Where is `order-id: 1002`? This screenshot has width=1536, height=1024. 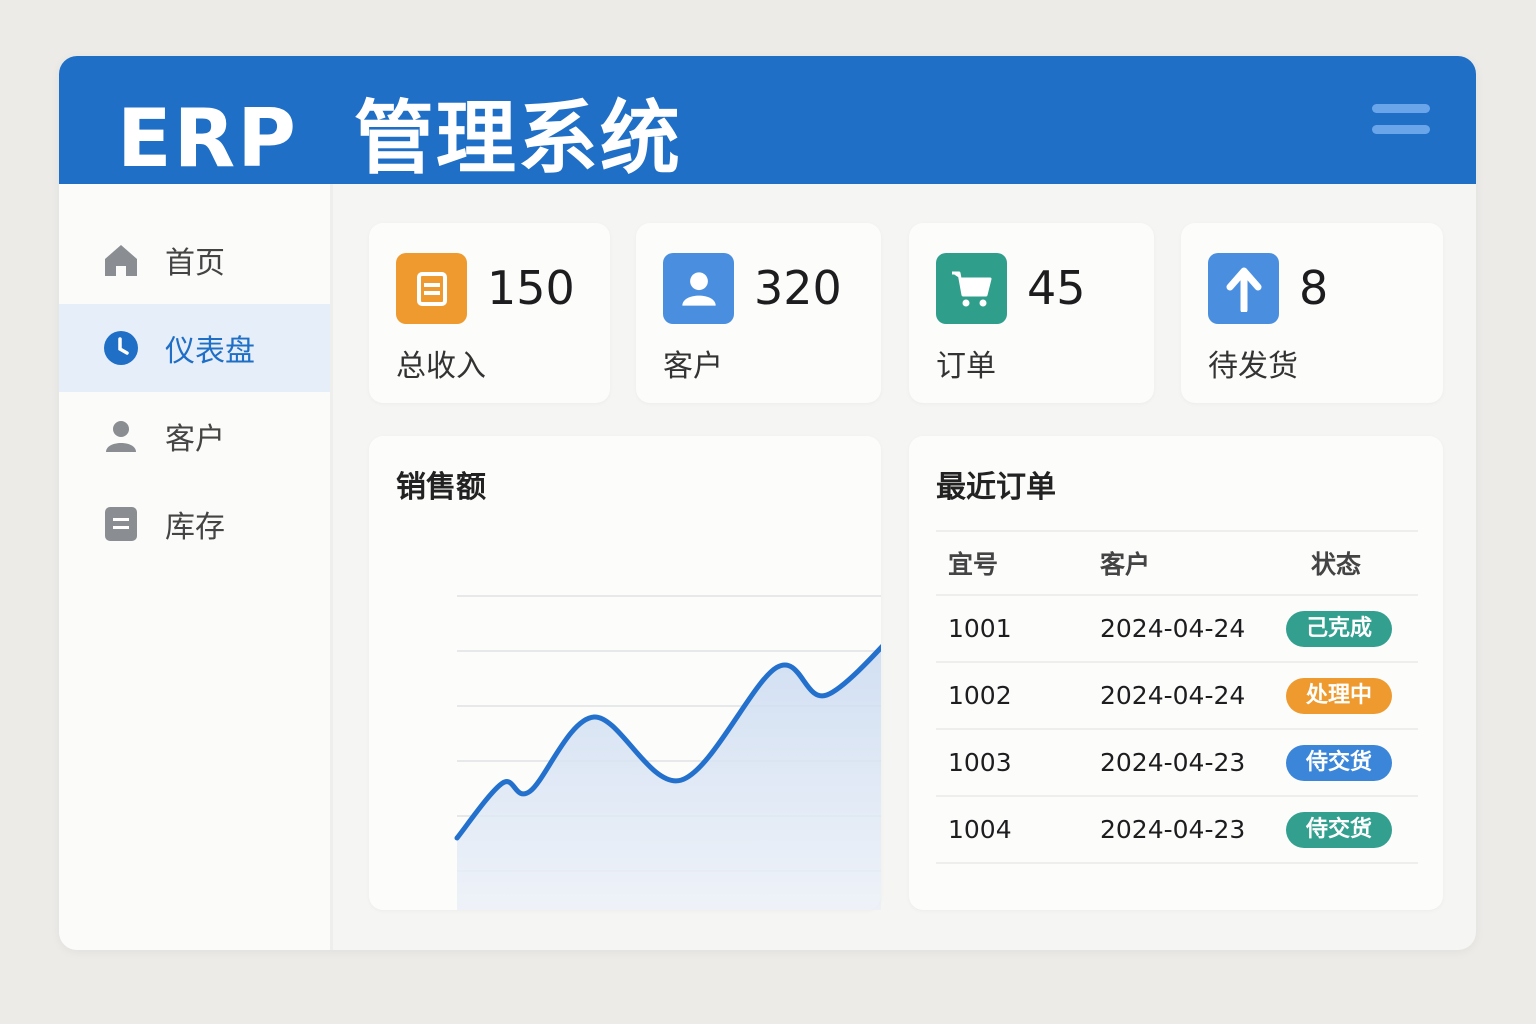 order-id: 1002 is located at coordinates (1012, 695).